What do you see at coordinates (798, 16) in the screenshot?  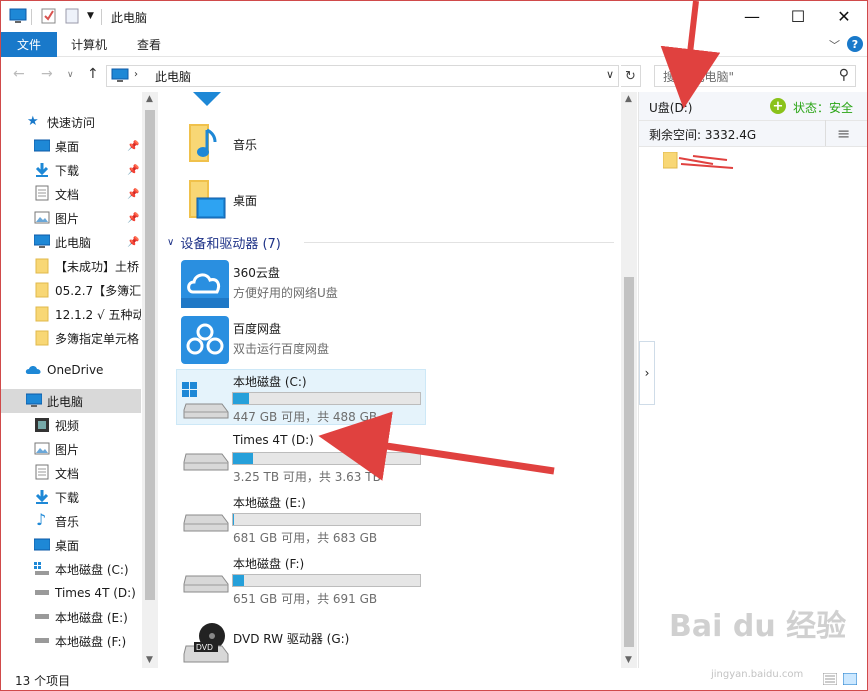 I see `maximize-button: ☐` at bounding box center [798, 16].